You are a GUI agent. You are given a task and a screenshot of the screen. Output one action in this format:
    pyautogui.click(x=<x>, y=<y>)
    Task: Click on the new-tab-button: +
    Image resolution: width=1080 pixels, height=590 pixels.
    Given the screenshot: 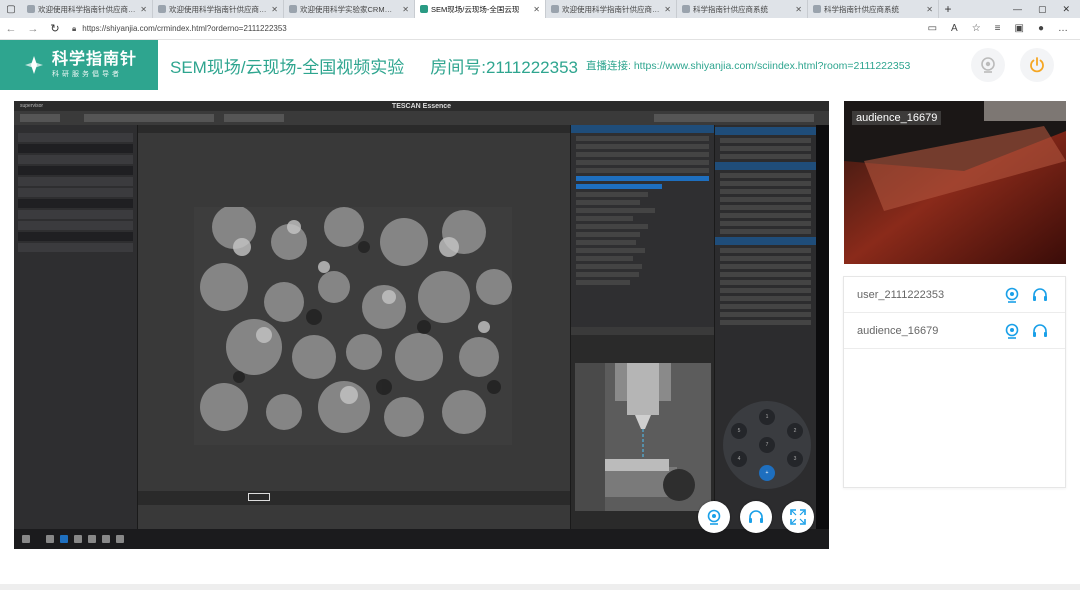 What is the action you would take?
    pyautogui.click(x=948, y=9)
    